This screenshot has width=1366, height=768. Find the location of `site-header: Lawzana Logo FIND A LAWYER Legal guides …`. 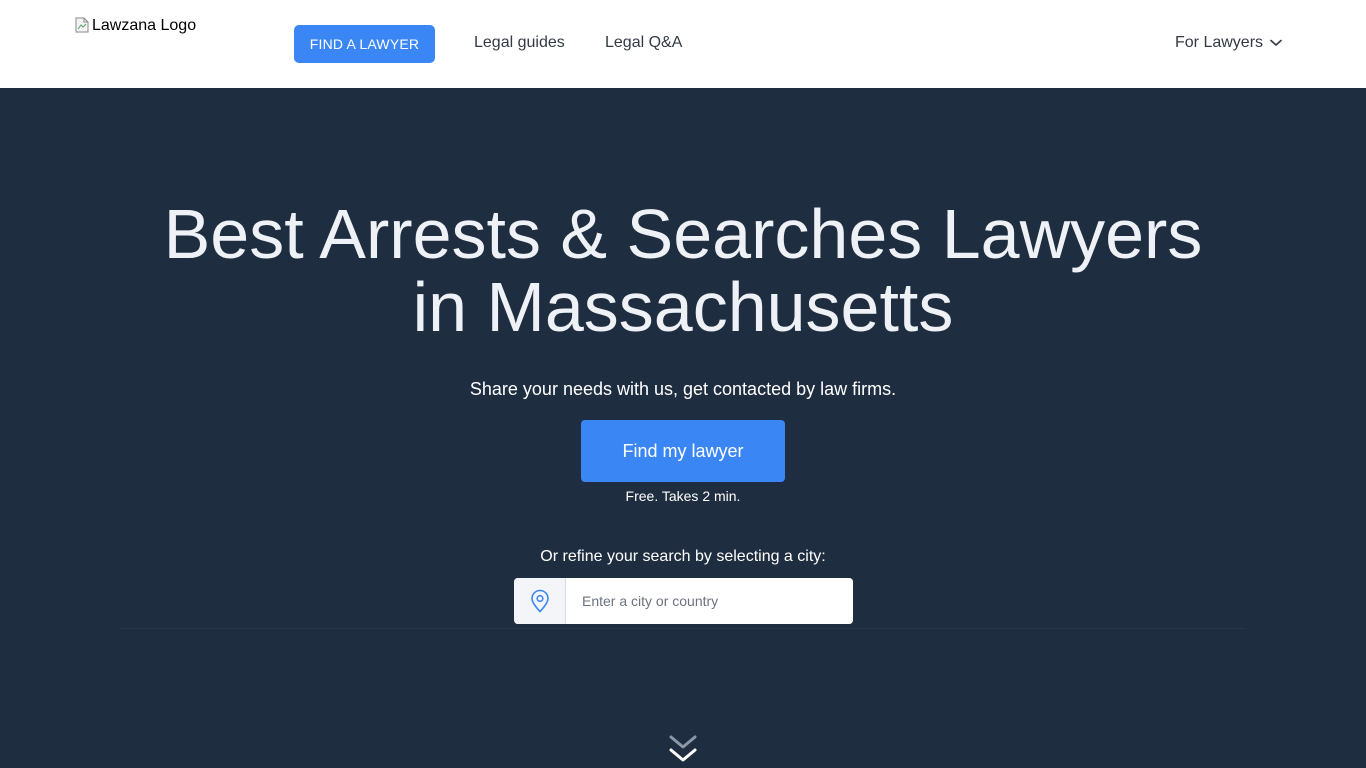

site-header: Lawzana Logo FIND A LAWYER Legal guides … is located at coordinates (683, 44).